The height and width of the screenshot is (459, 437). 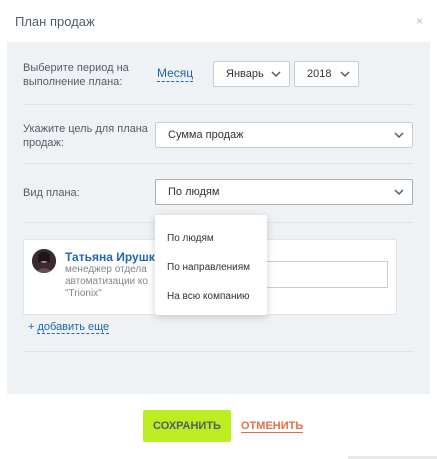 What do you see at coordinates (321, 274) in the screenshot?
I see `plan-amount-input` at bounding box center [321, 274].